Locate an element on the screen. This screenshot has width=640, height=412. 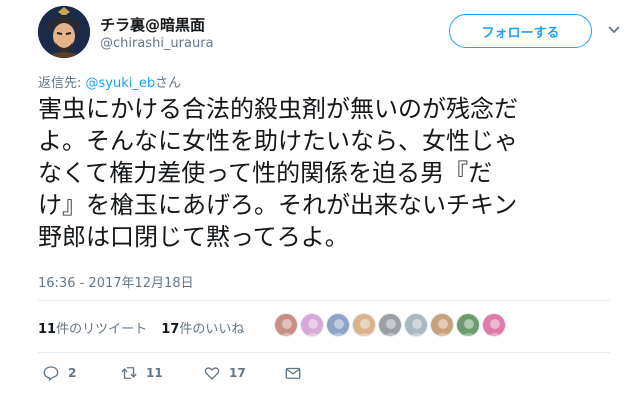
like-stat-link: 17件のいいね is located at coordinates (202, 329).